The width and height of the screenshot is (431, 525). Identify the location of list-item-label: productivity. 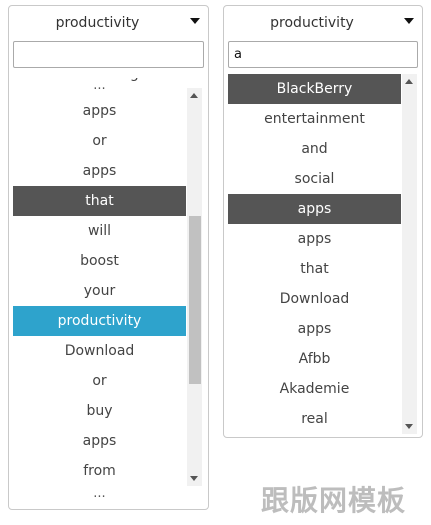
(99, 321).